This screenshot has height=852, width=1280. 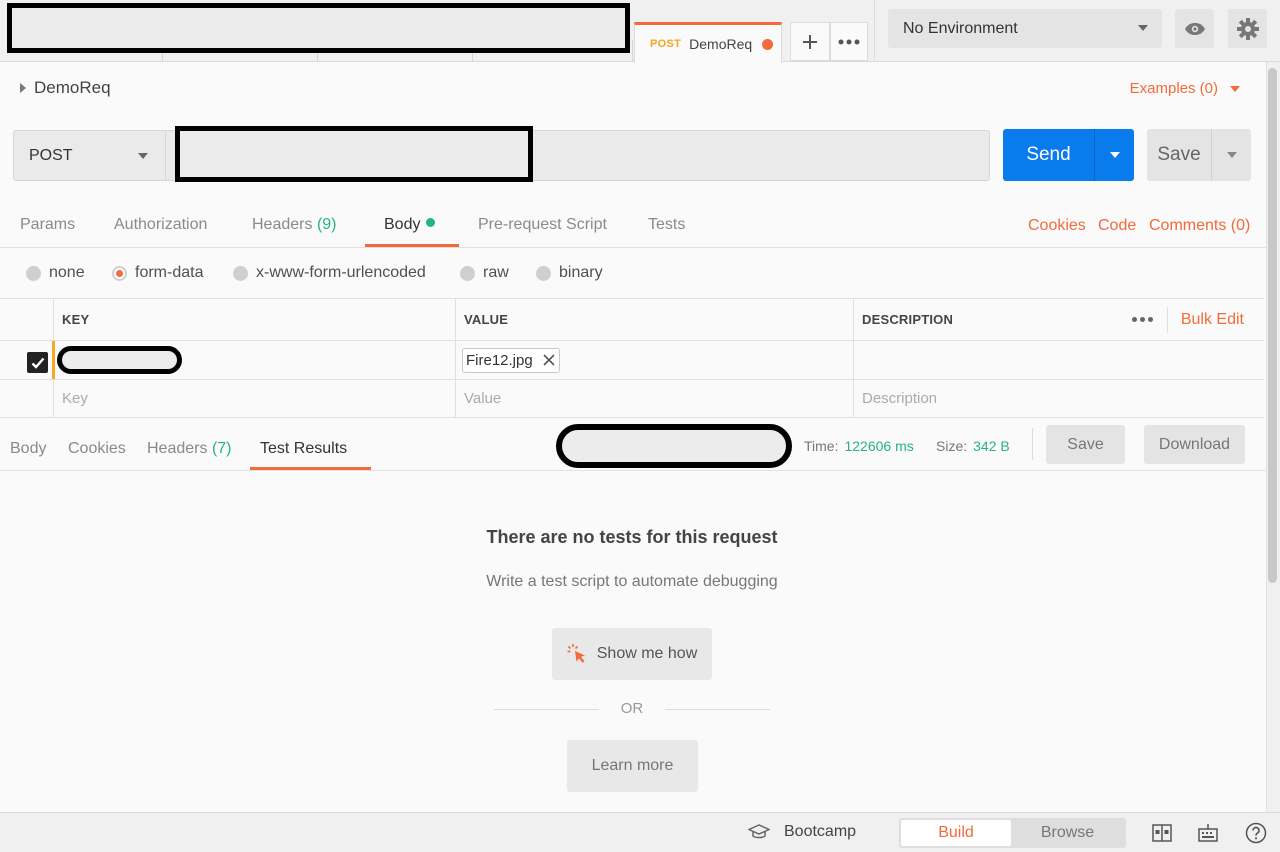 I want to click on keyboard-shortcuts-button, so click(x=1208, y=833).